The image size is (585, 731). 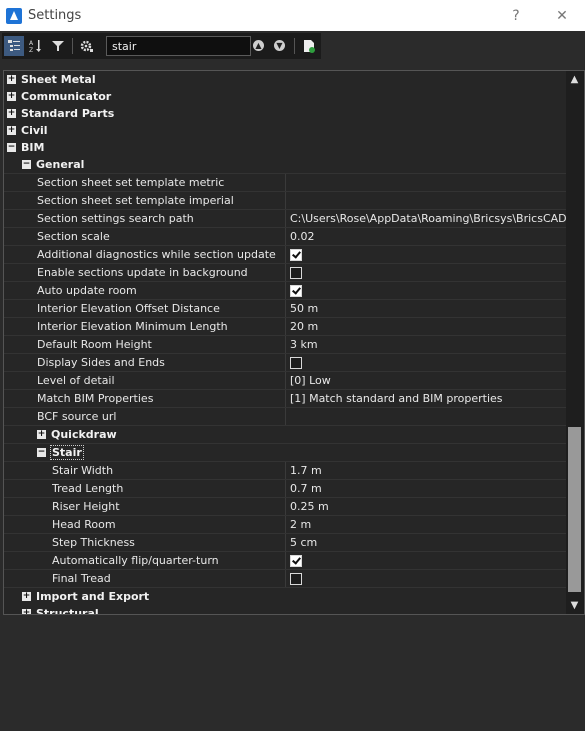 I want to click on toolbar-group: AZ ▲ ▼, so click(x=161, y=46).